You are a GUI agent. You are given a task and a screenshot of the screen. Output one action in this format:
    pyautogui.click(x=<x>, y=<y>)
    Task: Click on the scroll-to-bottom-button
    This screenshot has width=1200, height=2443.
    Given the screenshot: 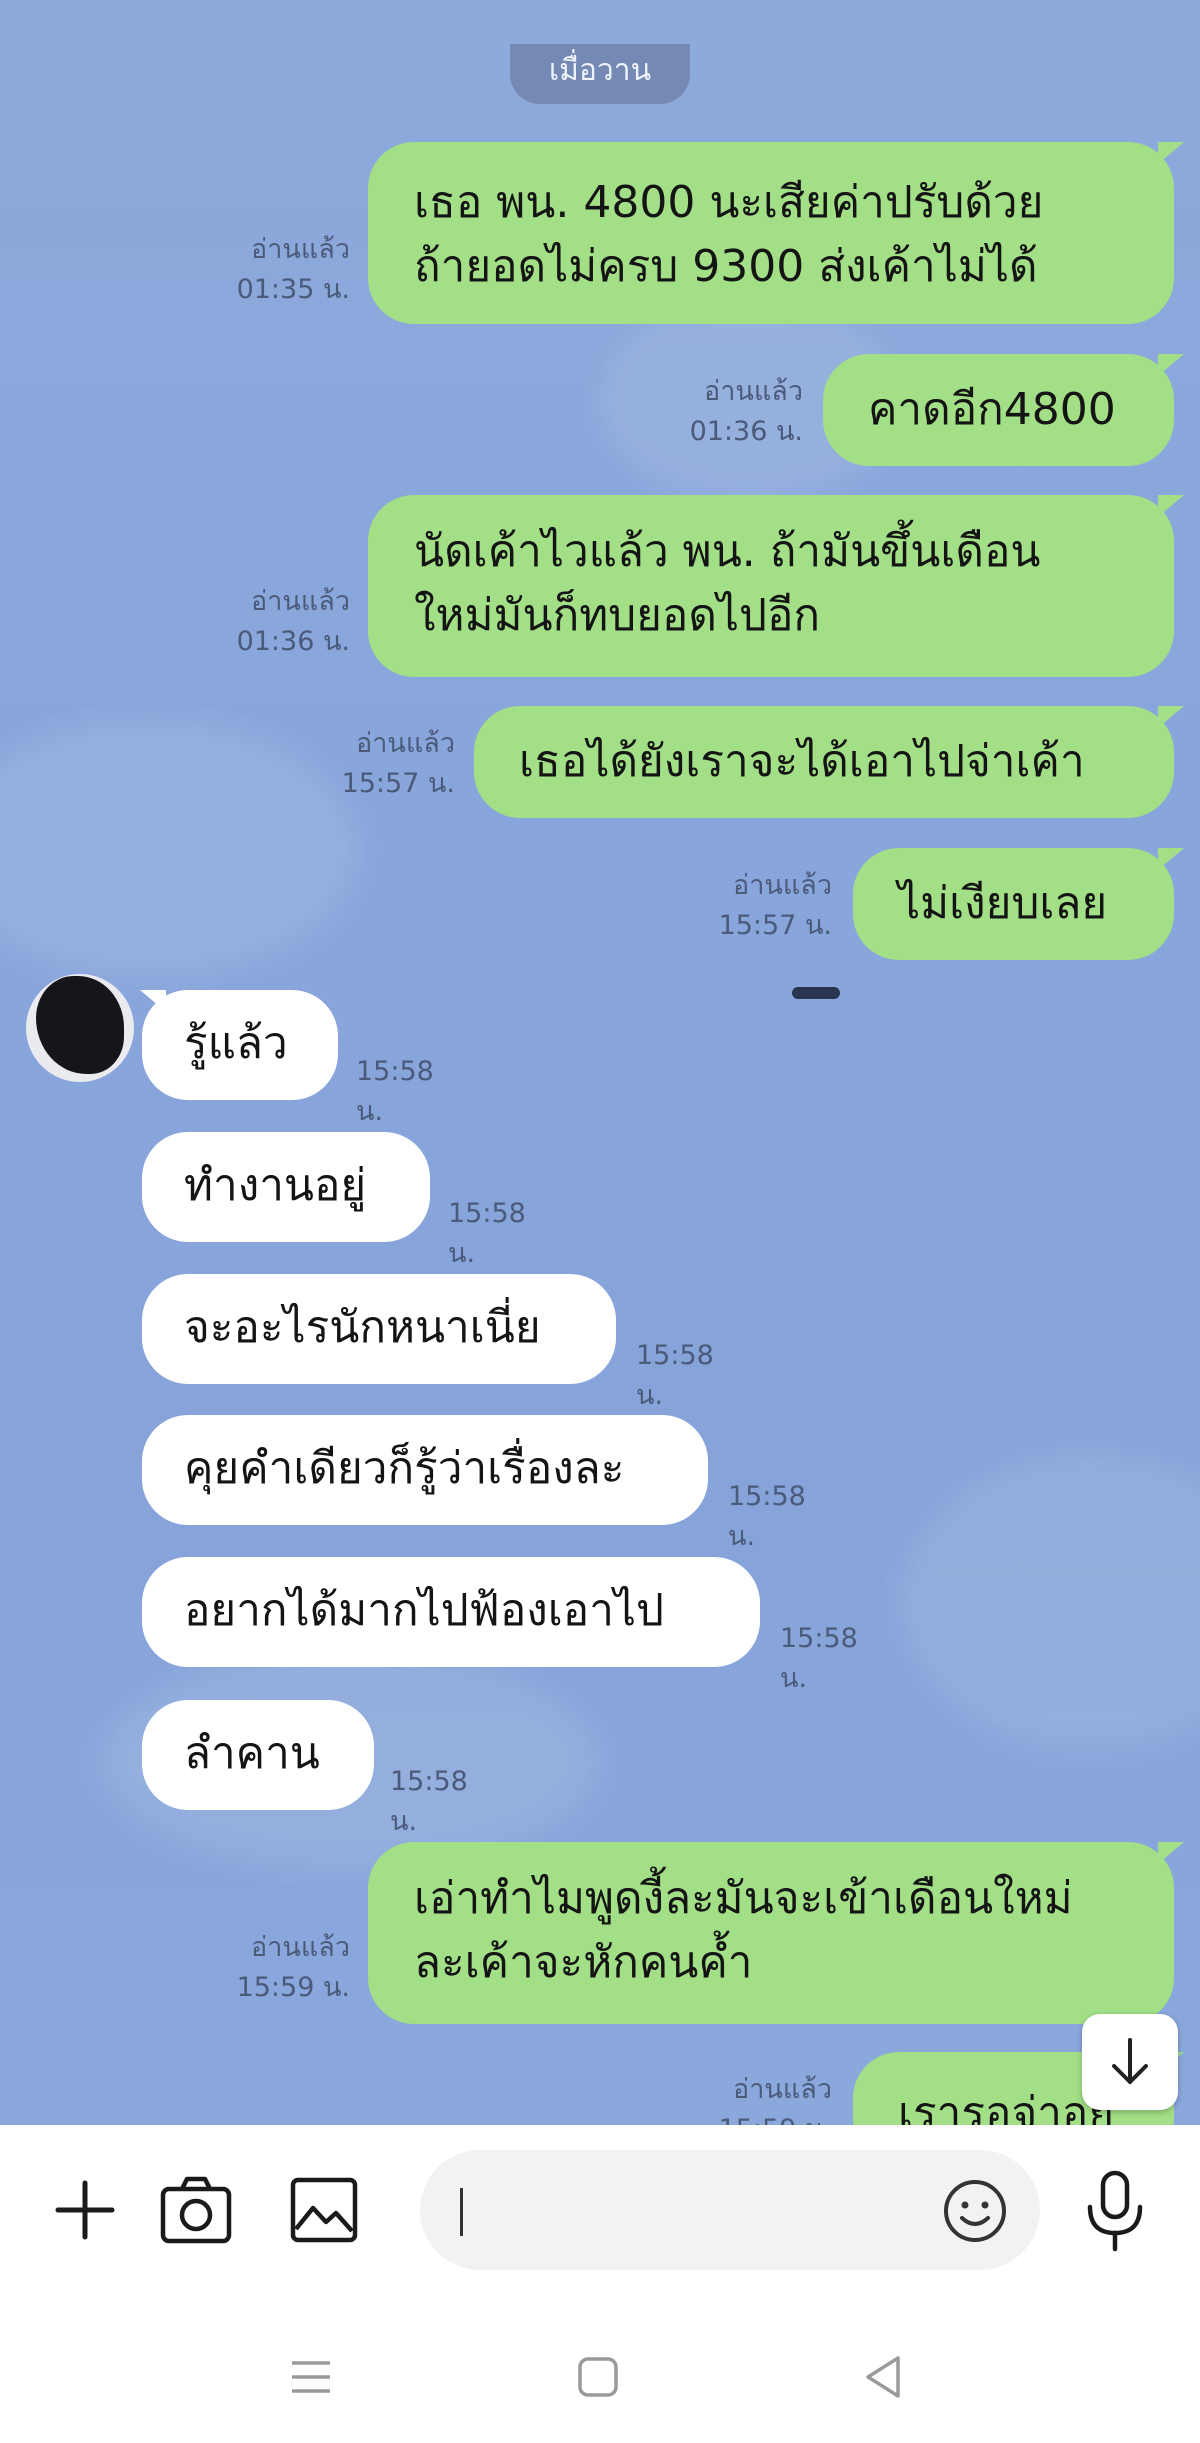 What is the action you would take?
    pyautogui.click(x=1130, y=2062)
    